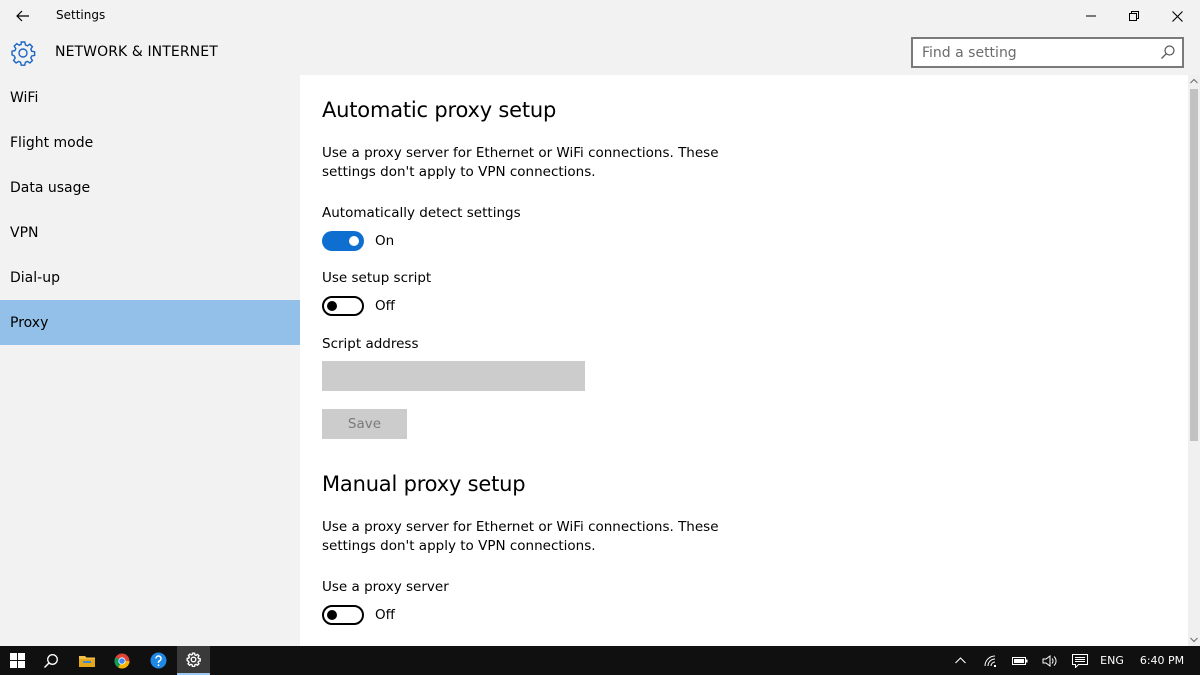 This screenshot has width=1200, height=675. I want to click on use-proxy-label: Use a proxy server, so click(385, 587).